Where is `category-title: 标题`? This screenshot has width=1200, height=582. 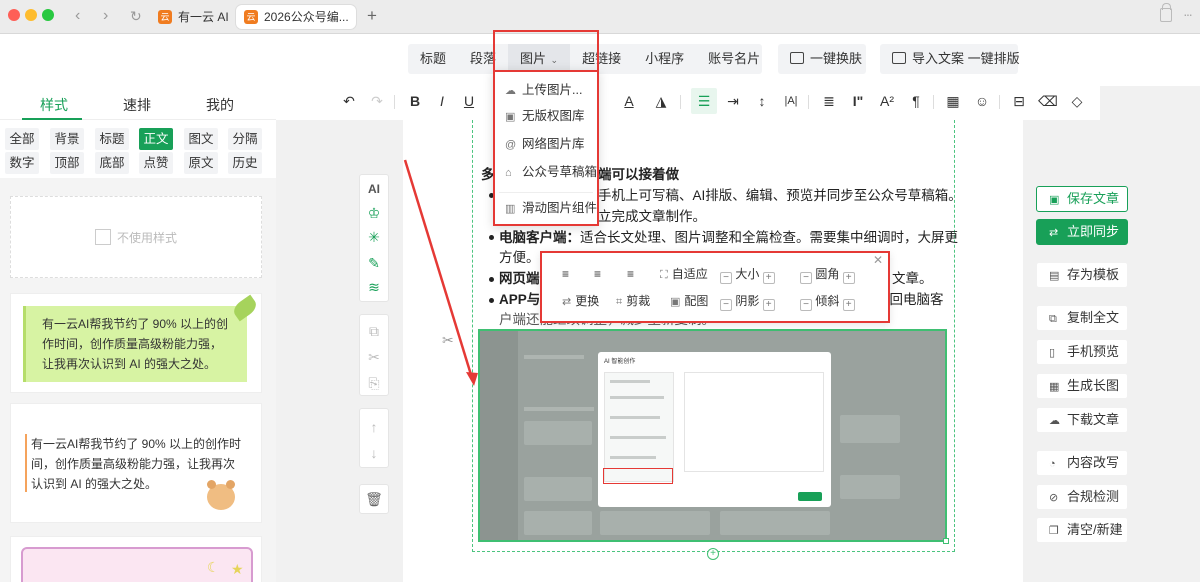 category-title: 标题 is located at coordinates (112, 139).